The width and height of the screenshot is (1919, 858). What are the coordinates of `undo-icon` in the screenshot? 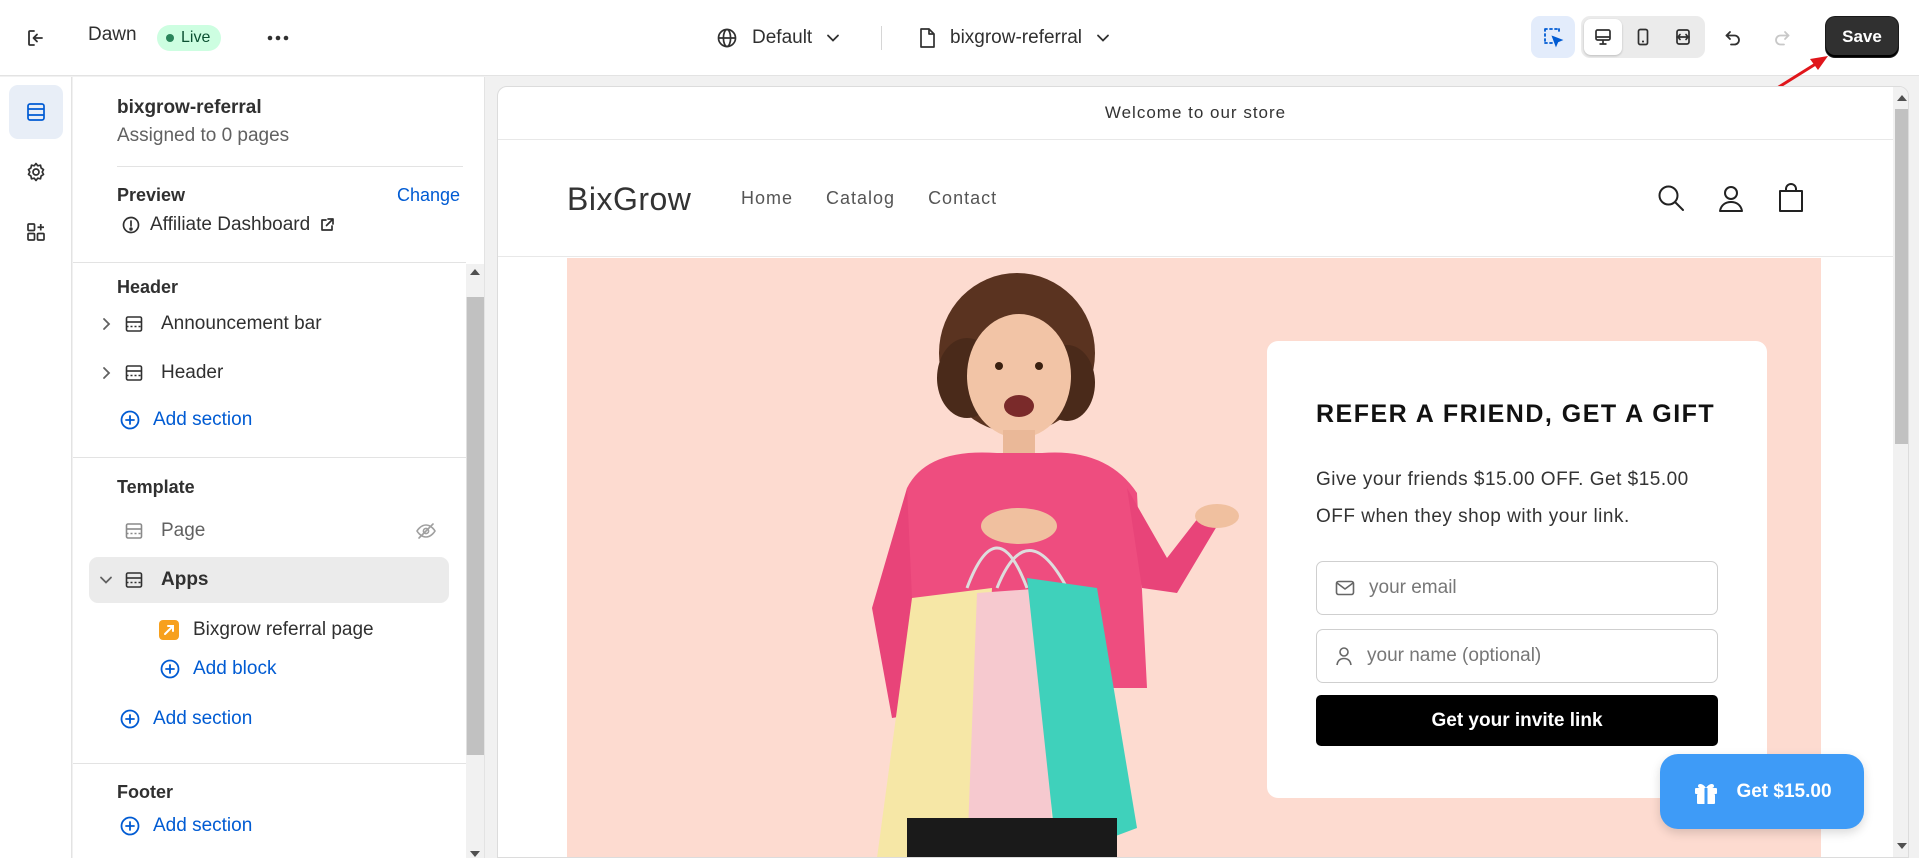 It's located at (1732, 38).